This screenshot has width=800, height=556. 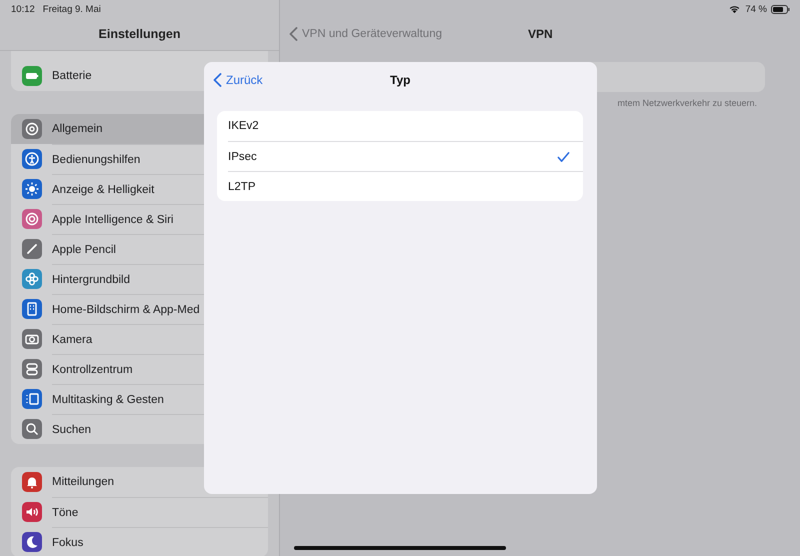 What do you see at coordinates (687, 103) in the screenshot?
I see `footer-text: mtem Netzwerkverkehr zu steuern.` at bounding box center [687, 103].